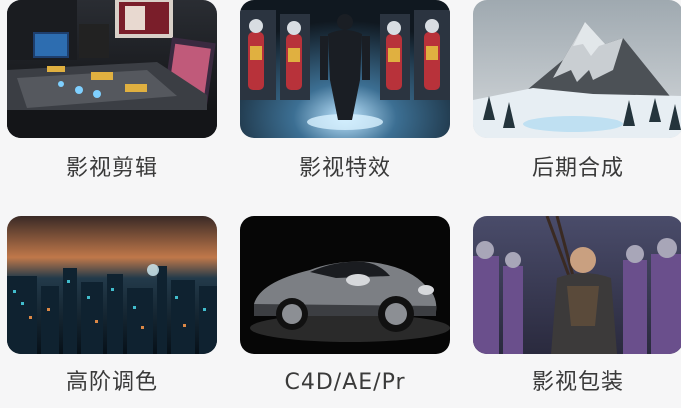 This screenshot has width=681, height=408. I want to click on service-card-color-grading: 高阶调色, so click(112, 307).